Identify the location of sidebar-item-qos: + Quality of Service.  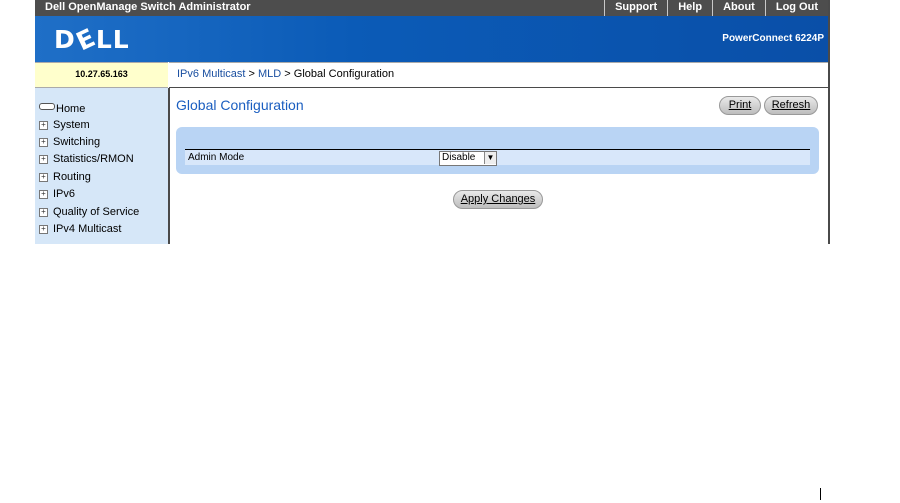
(89, 212).